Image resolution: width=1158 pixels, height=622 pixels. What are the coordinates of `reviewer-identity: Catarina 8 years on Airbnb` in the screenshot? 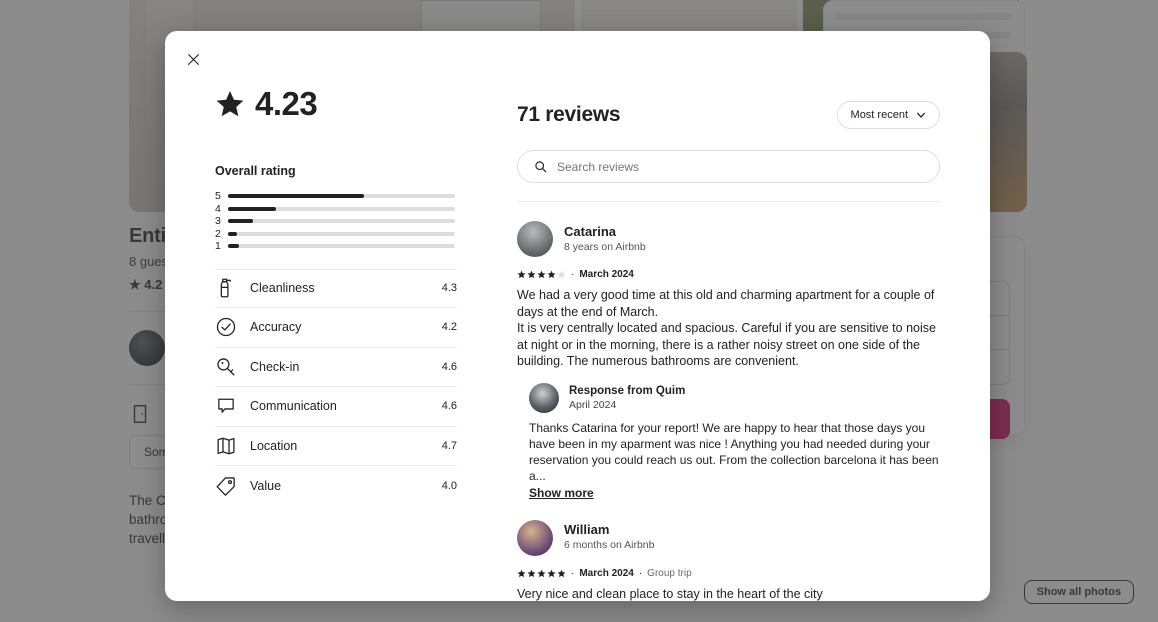 It's located at (605, 239).